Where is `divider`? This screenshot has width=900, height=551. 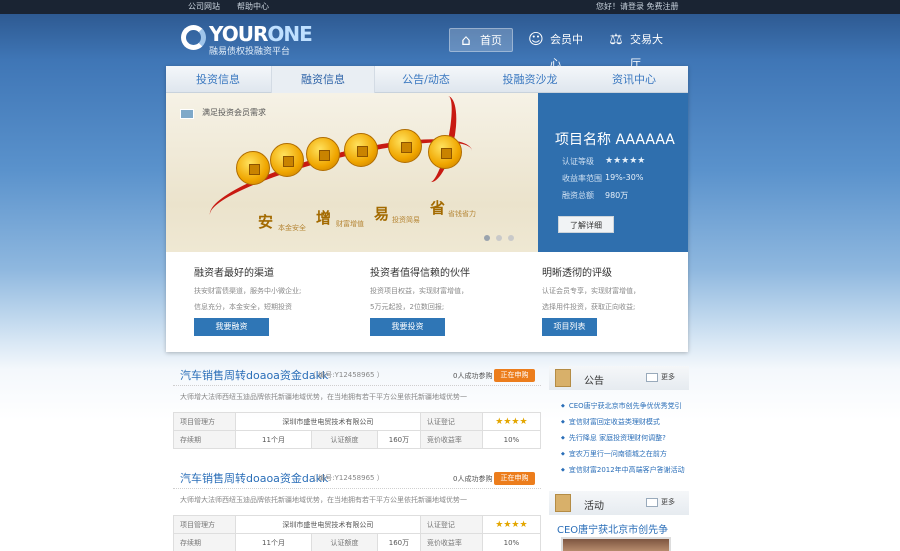
divider is located at coordinates (357, 488).